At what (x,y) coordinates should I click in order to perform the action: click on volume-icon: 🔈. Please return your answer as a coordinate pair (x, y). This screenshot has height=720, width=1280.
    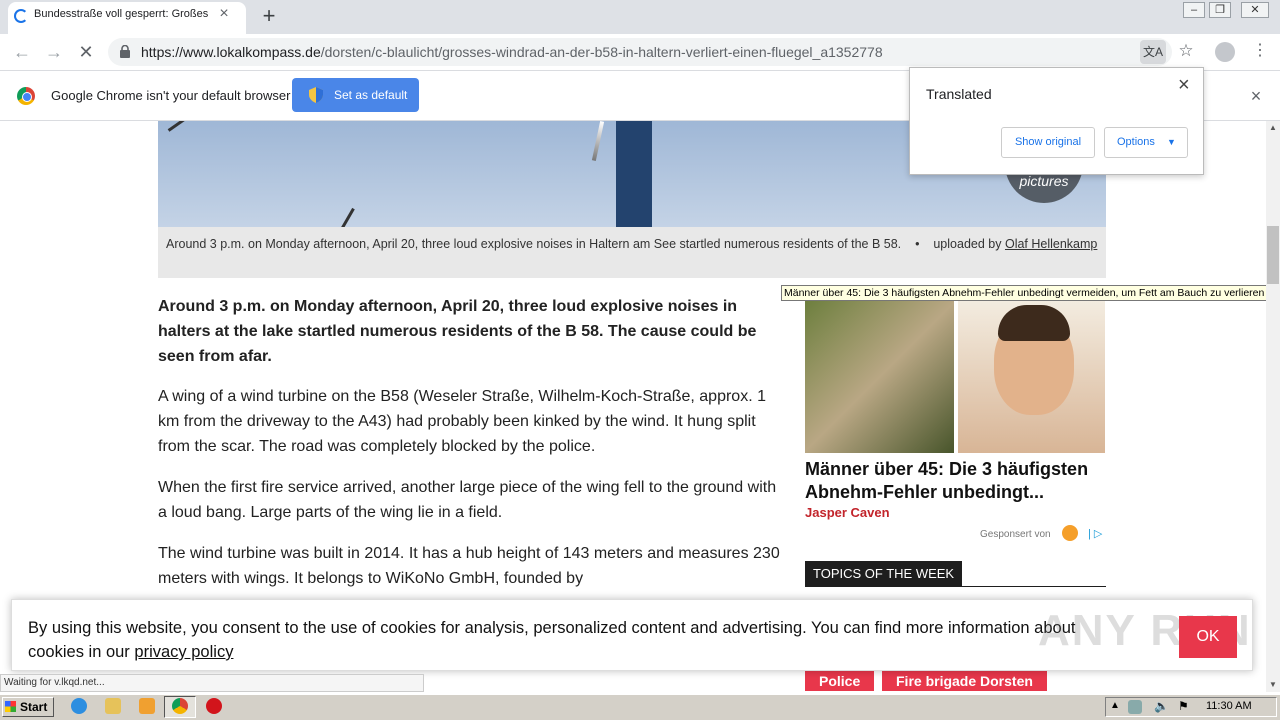
    Looking at the image, I should click on (1161, 706).